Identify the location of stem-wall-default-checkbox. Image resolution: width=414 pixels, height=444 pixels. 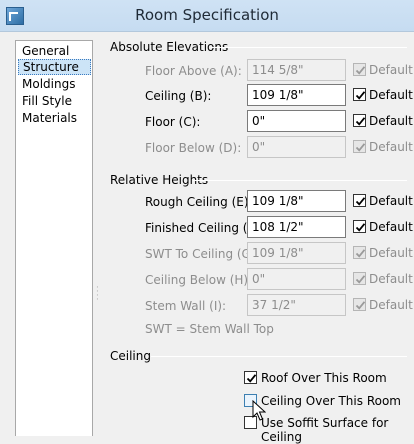
(359, 304).